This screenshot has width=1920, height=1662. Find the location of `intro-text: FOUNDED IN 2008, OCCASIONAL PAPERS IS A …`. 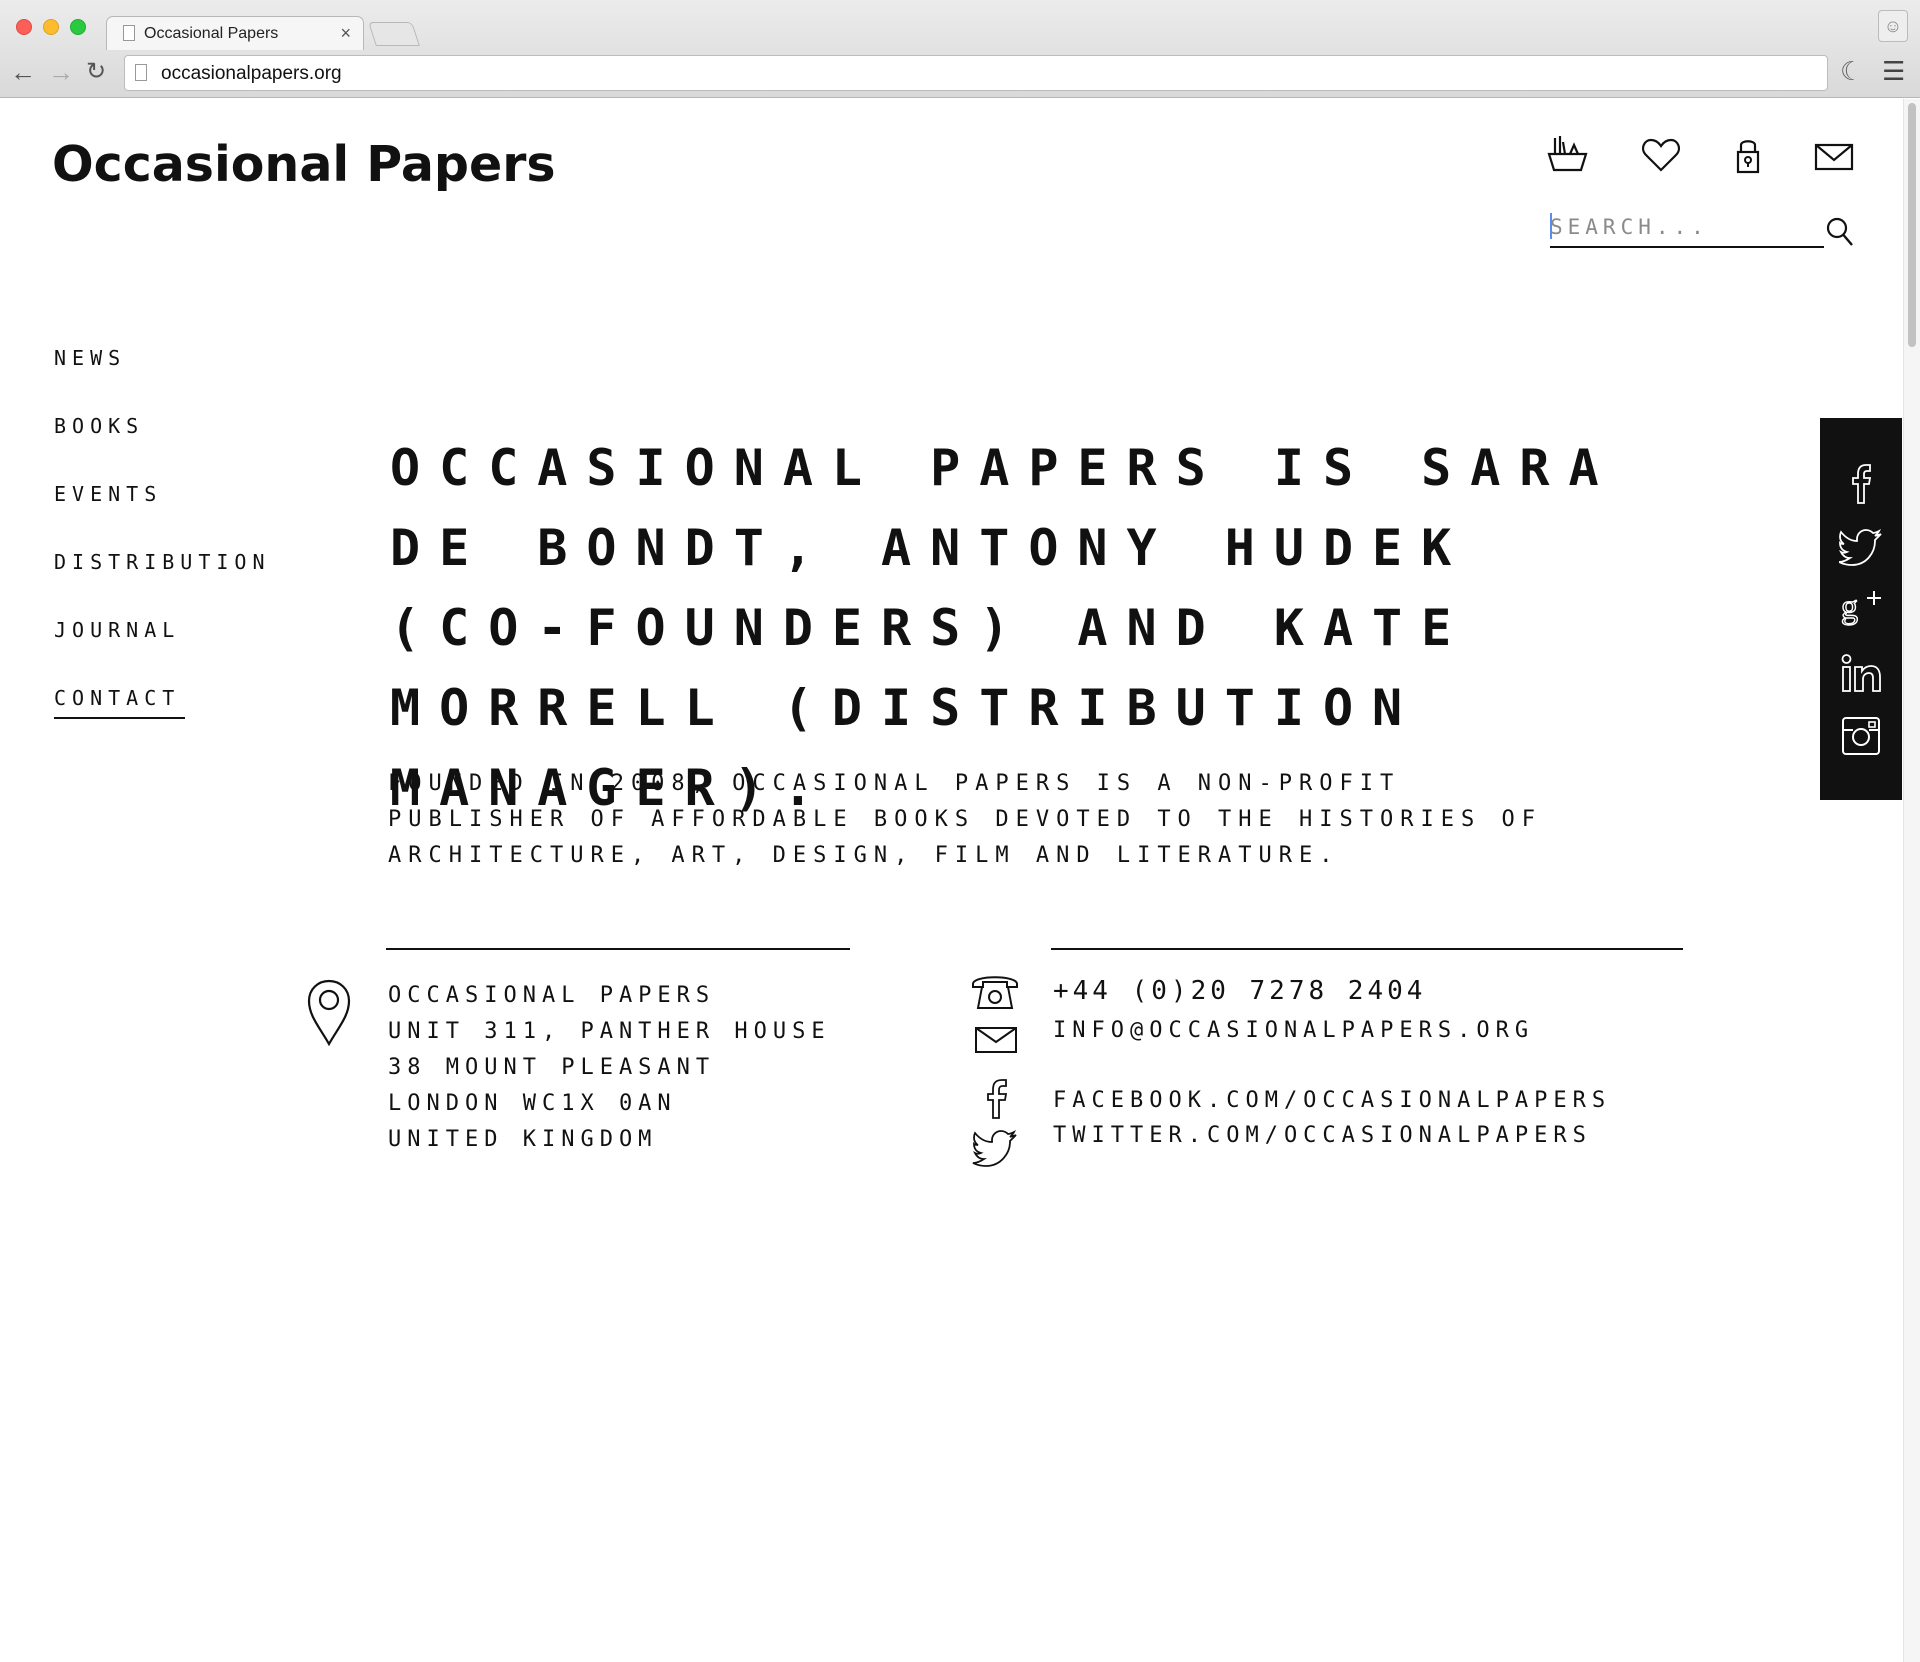

intro-text: FOUNDED IN 2008, OCCASIONAL PAPERS IS A … is located at coordinates (965, 819).